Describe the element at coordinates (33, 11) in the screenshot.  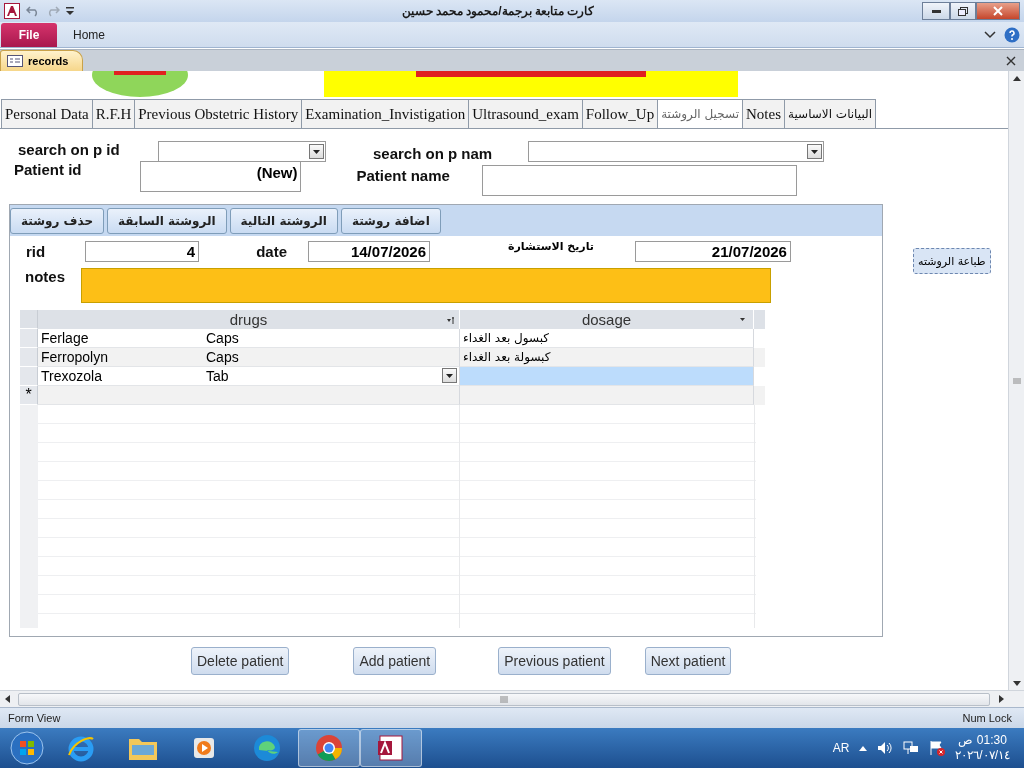
I see `undo-icon` at that location.